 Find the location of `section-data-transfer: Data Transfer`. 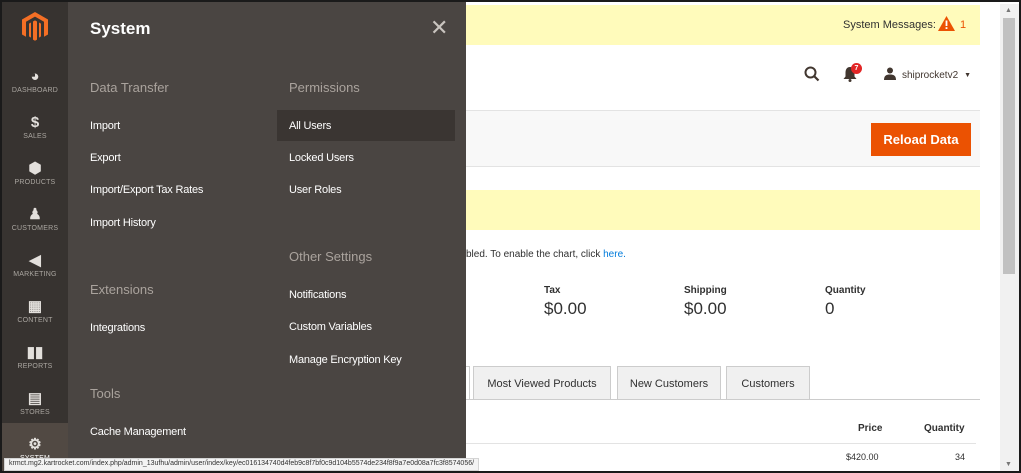

section-data-transfer: Data Transfer is located at coordinates (129, 87).